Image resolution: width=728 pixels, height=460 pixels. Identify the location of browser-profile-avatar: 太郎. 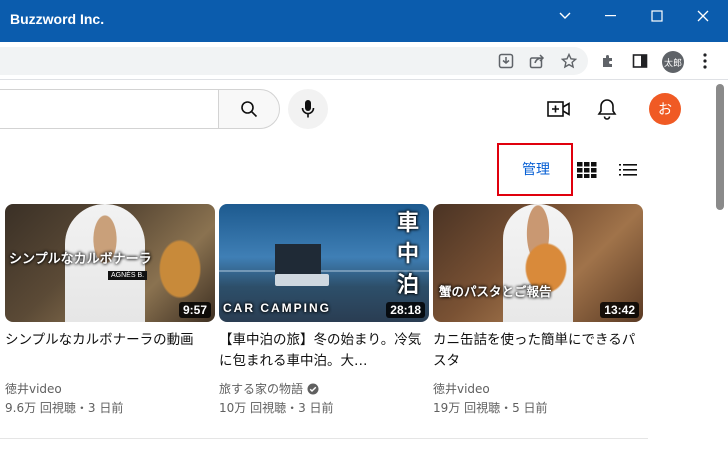
(673, 62).